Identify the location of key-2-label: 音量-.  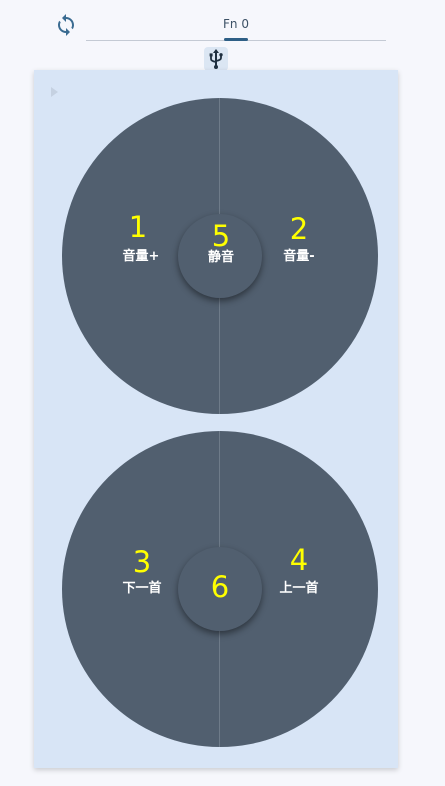
(299, 256).